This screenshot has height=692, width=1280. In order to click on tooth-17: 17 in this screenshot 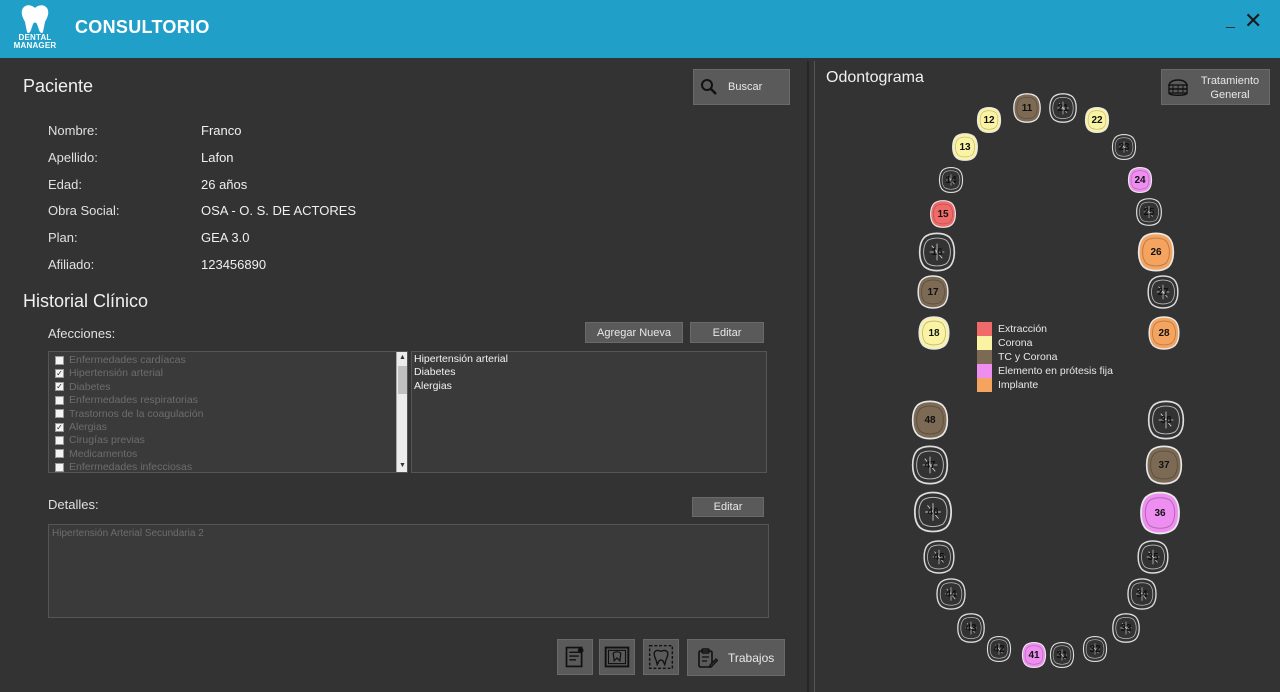, I will do `click(933, 292)`.